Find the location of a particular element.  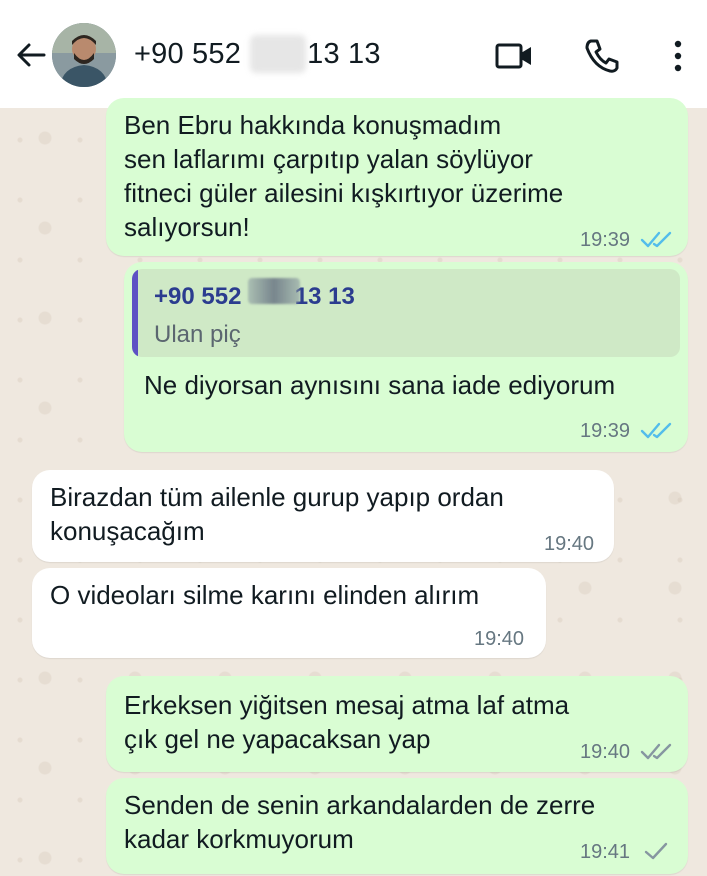

phone-icon is located at coordinates (602, 56).